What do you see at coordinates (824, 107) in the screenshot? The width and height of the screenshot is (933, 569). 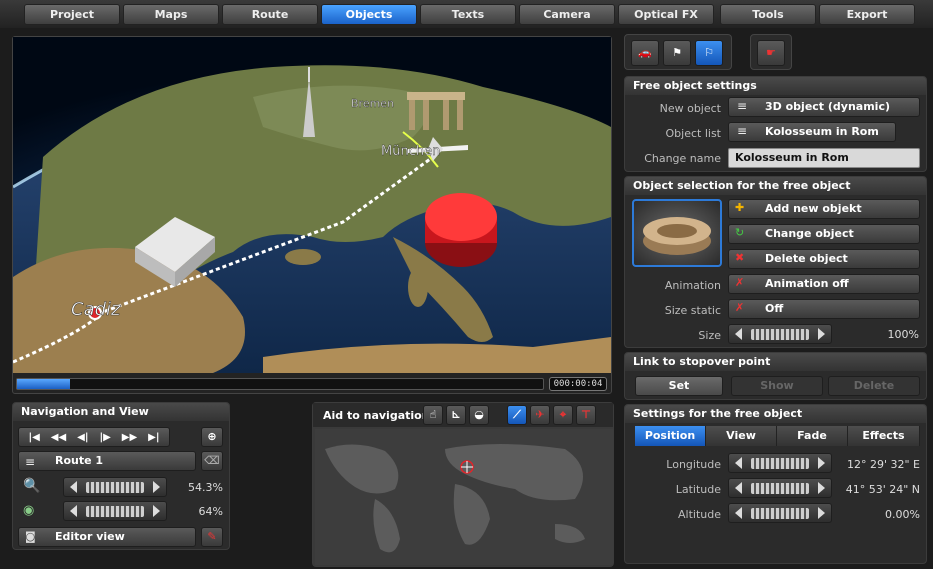 I see `new-object-select: 3D object (dynamic)` at bounding box center [824, 107].